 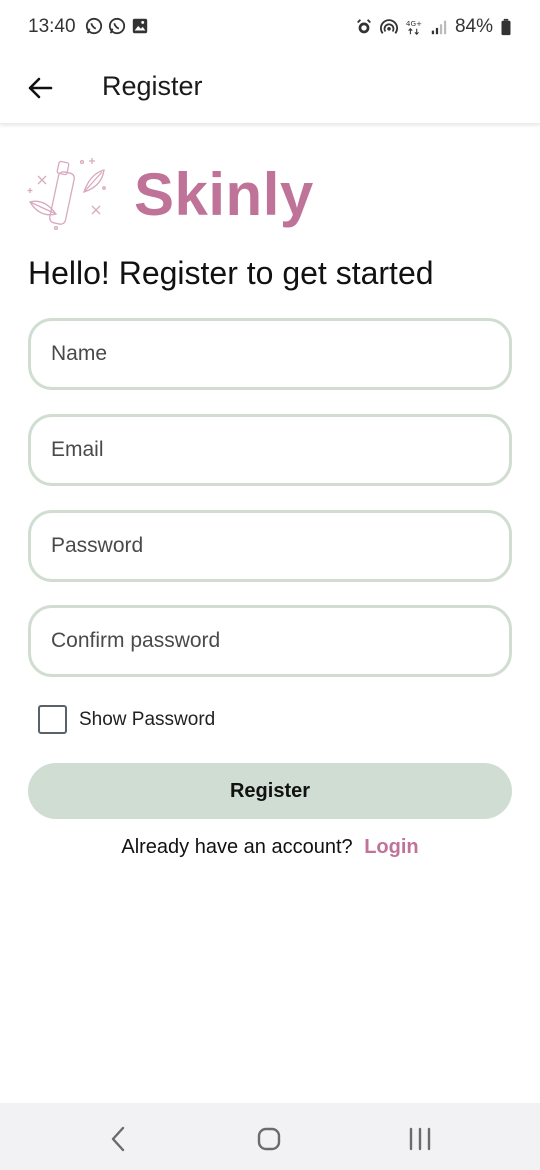 I want to click on page-title: Register, so click(x=152, y=86).